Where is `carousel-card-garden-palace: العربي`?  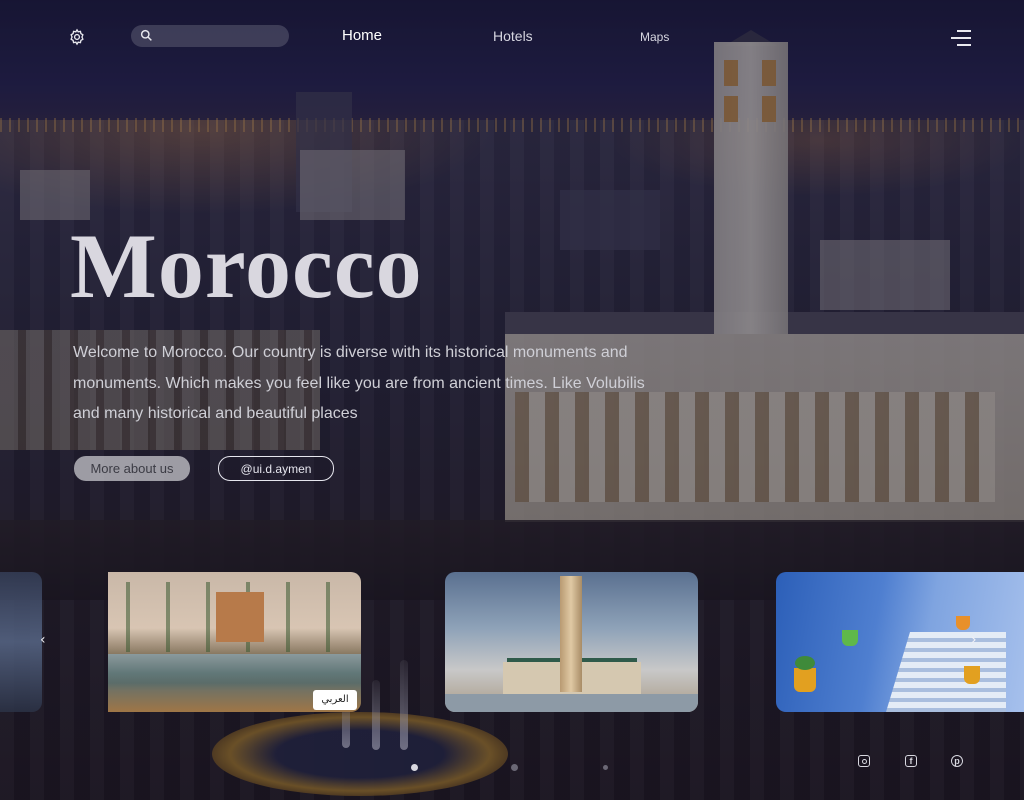 carousel-card-garden-palace: العربي is located at coordinates (234, 642).